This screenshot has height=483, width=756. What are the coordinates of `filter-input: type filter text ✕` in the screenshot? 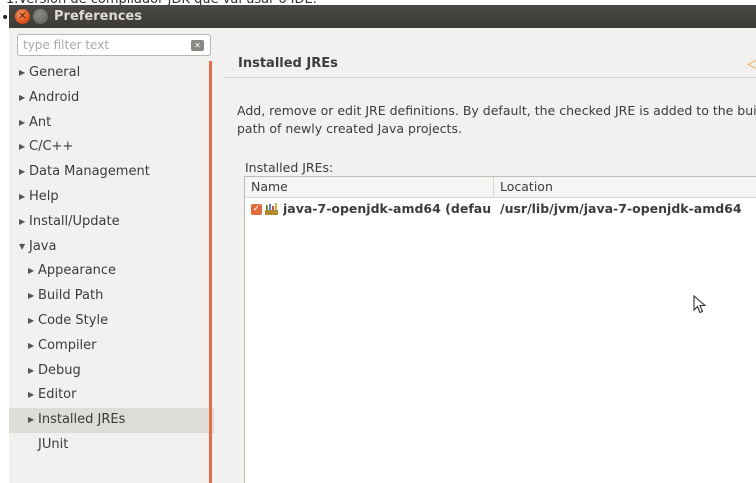 It's located at (114, 45).